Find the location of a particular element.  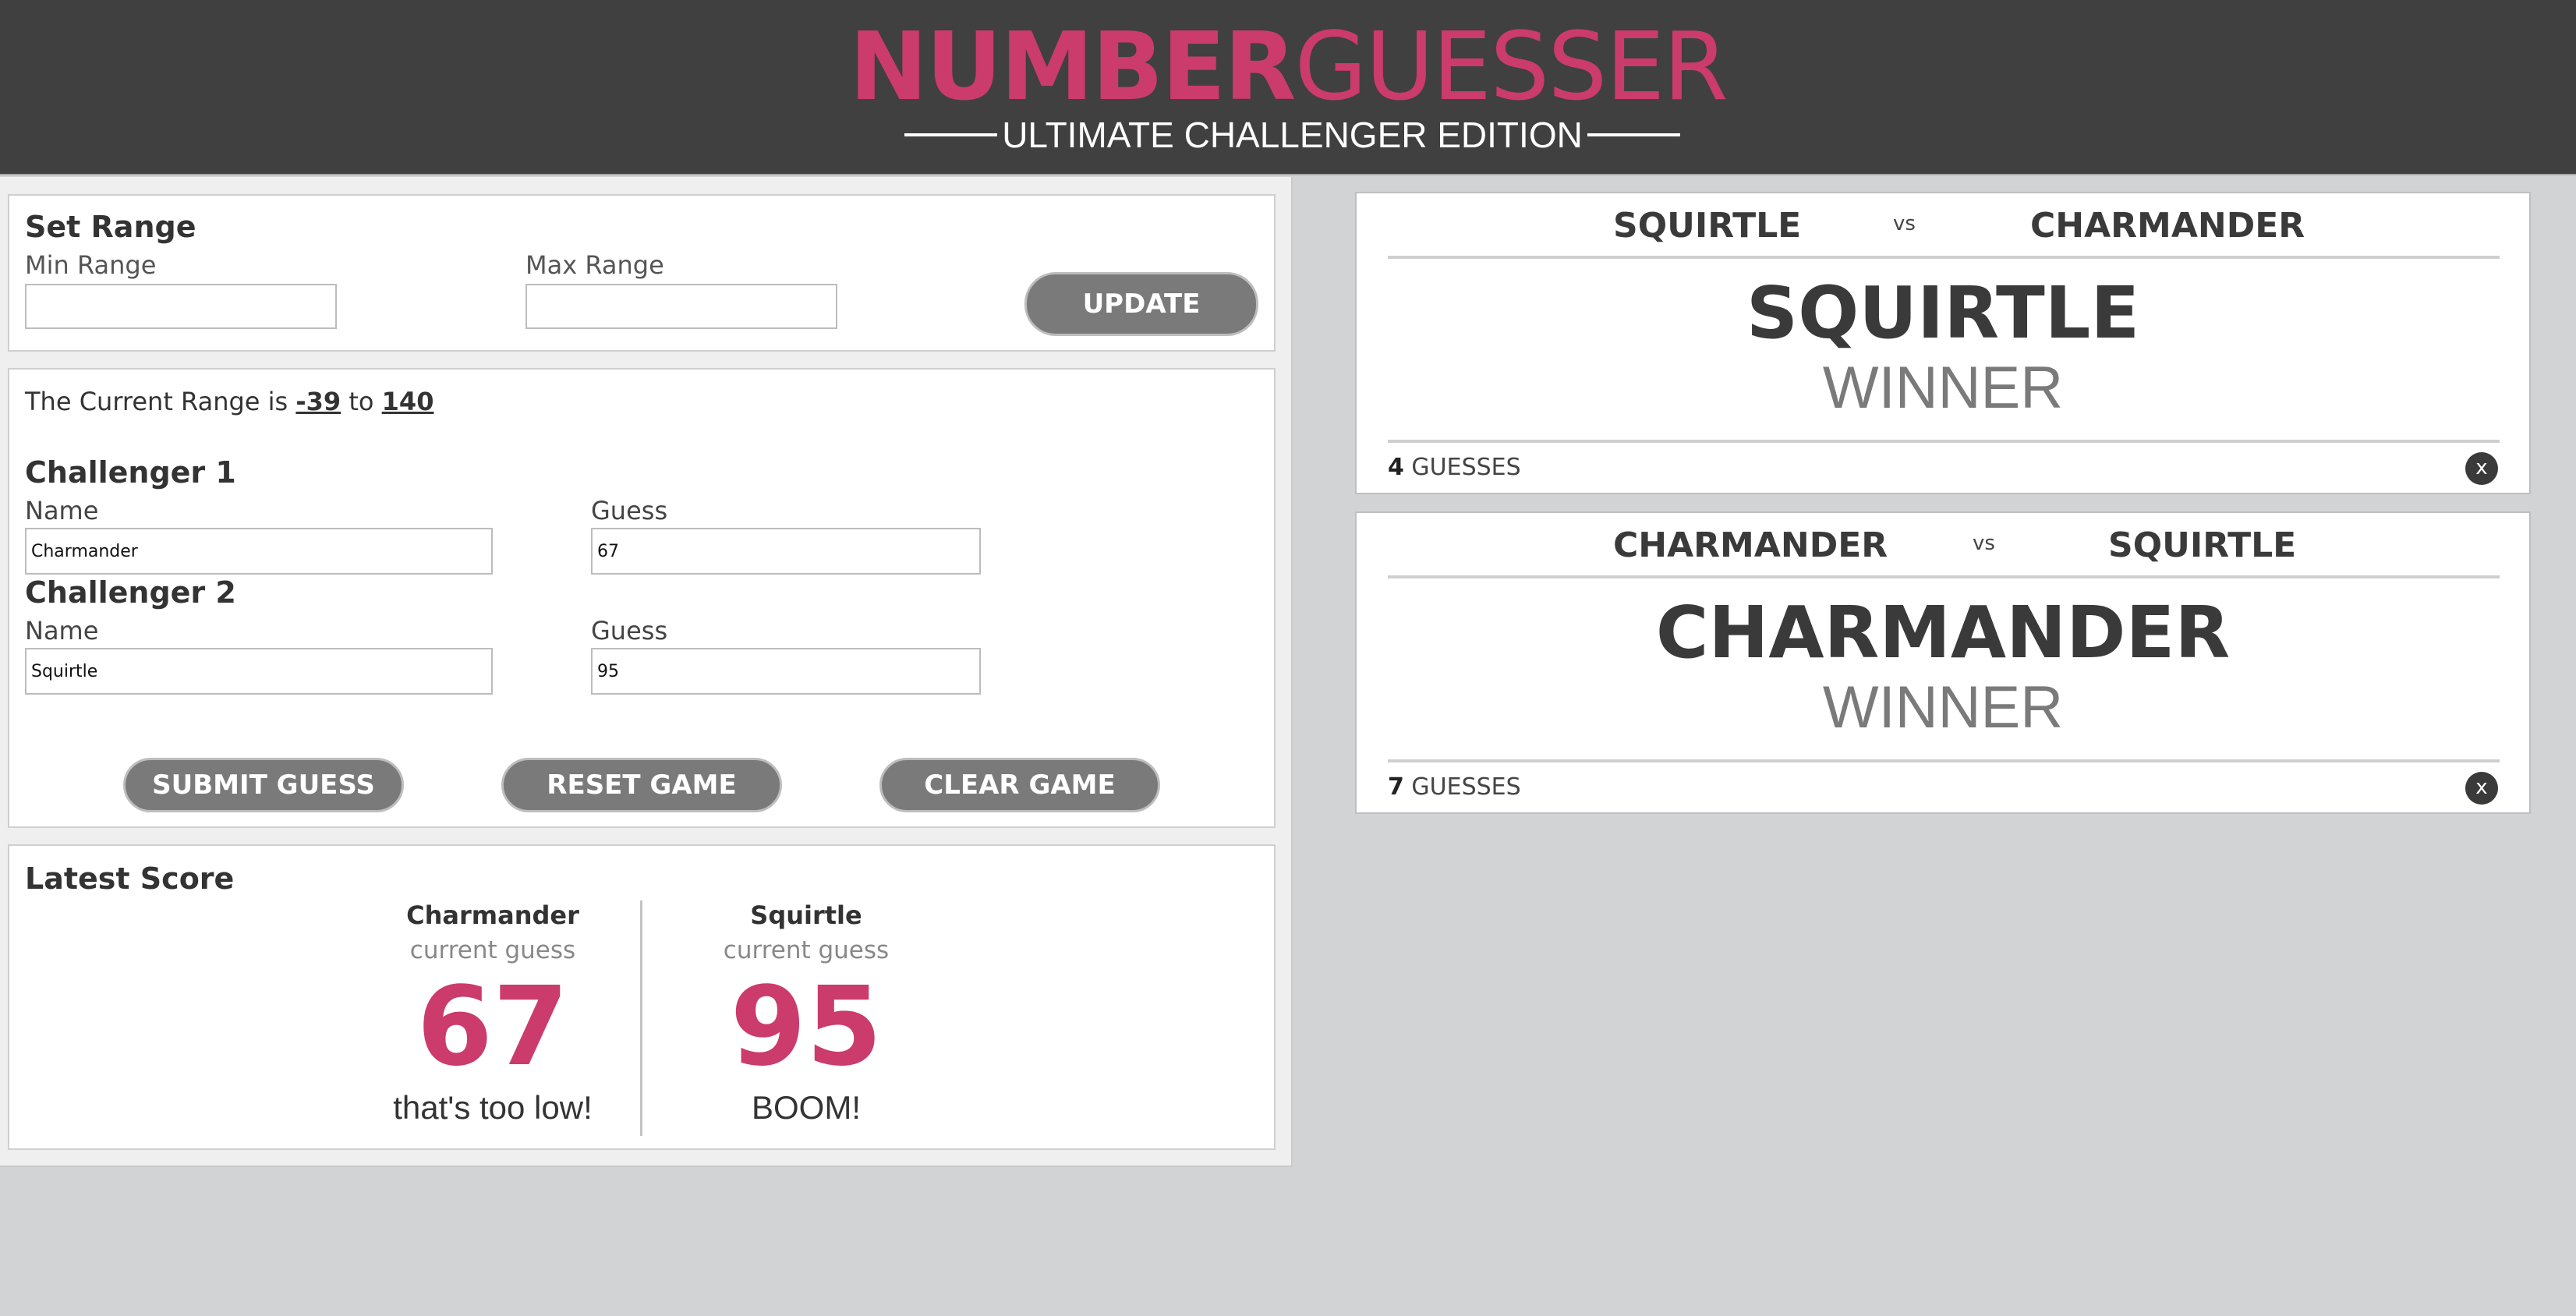

min-range-input is located at coordinates (181, 306).